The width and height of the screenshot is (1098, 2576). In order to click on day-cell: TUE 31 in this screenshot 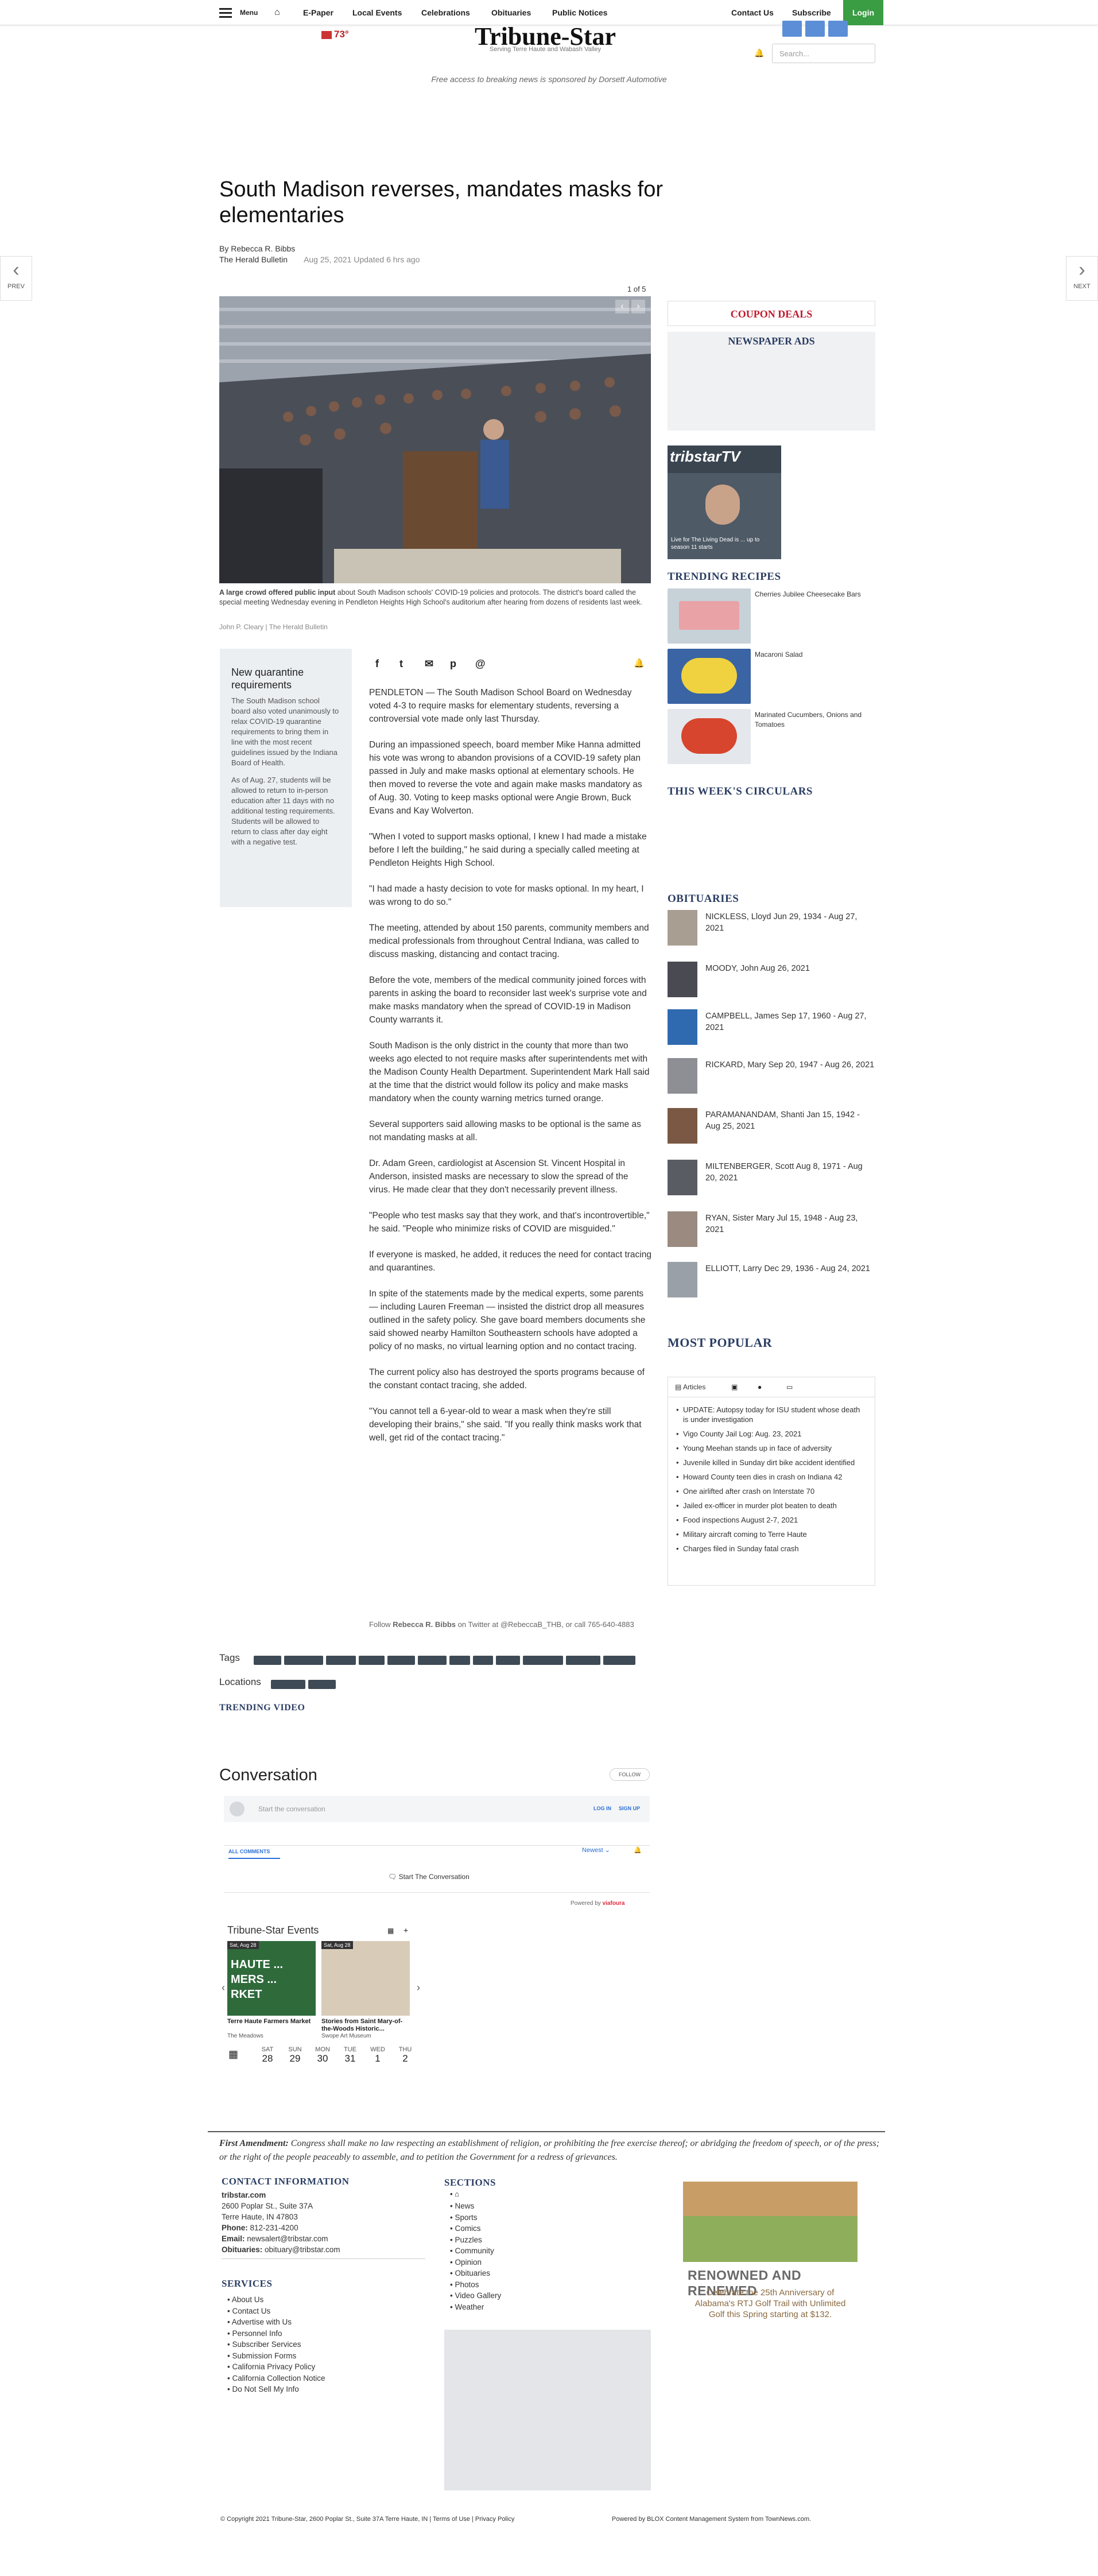, I will do `click(350, 2055)`.